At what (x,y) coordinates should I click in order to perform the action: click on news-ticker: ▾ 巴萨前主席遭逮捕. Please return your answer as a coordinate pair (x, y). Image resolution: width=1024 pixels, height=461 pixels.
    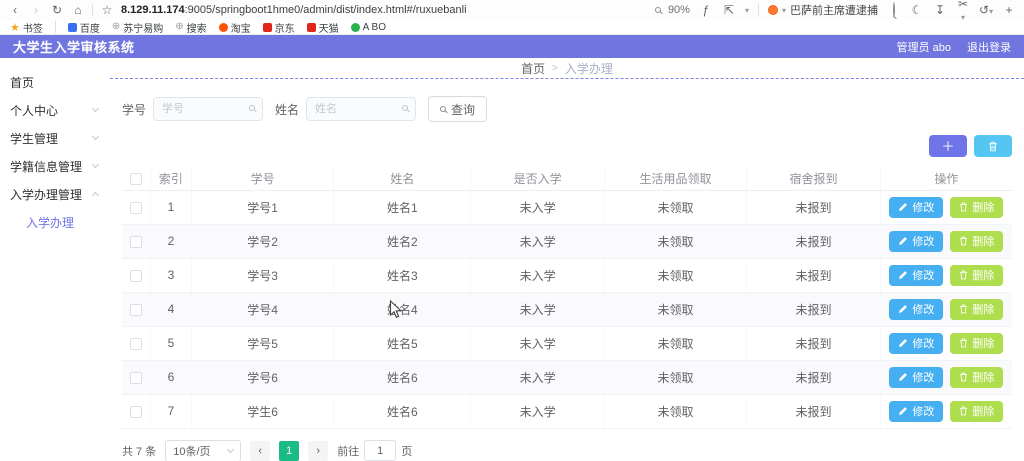
    Looking at the image, I should click on (822, 10).